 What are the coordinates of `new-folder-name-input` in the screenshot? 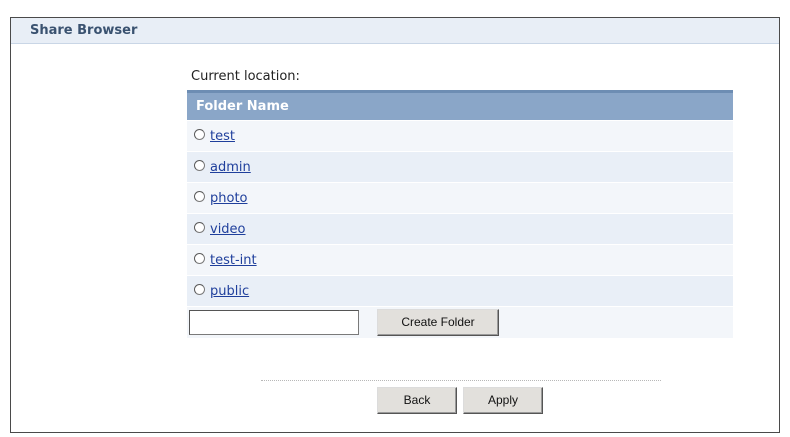 It's located at (274, 322).